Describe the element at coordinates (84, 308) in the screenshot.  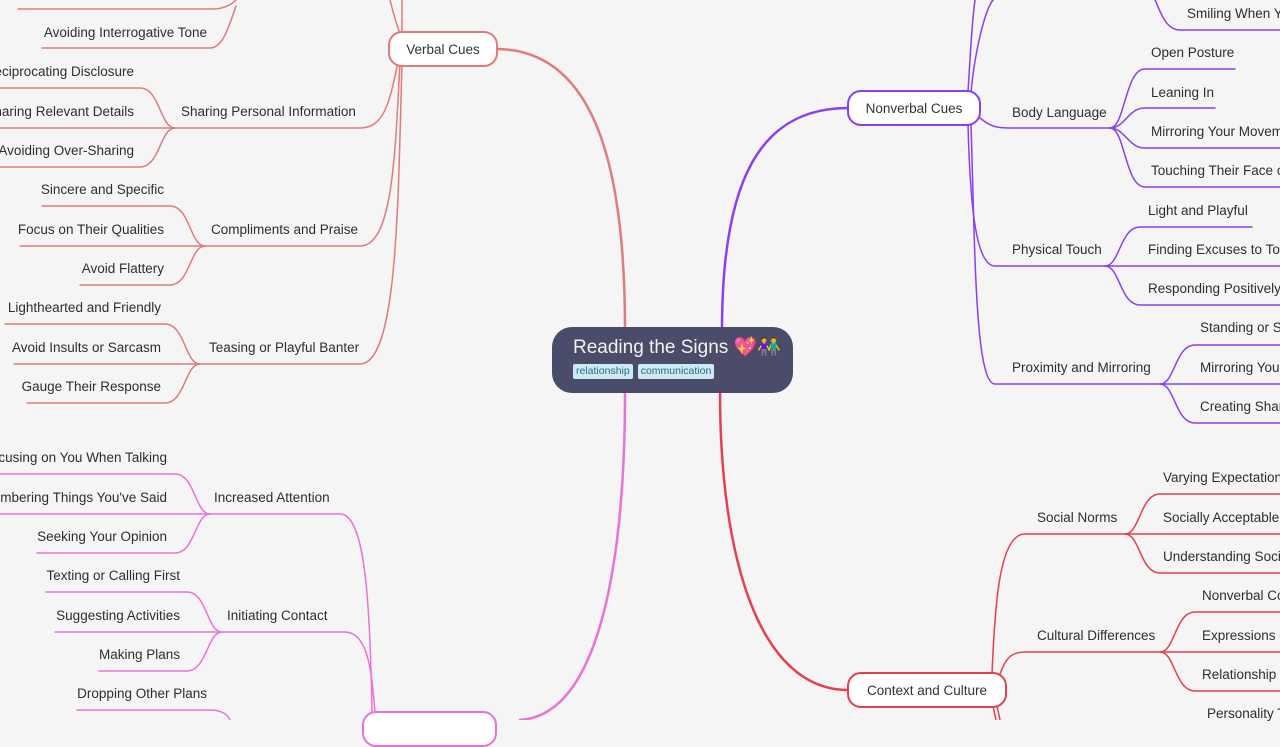
I see `leaf-lighthearted-and-friendly: Lighthearted and Friendly` at that location.